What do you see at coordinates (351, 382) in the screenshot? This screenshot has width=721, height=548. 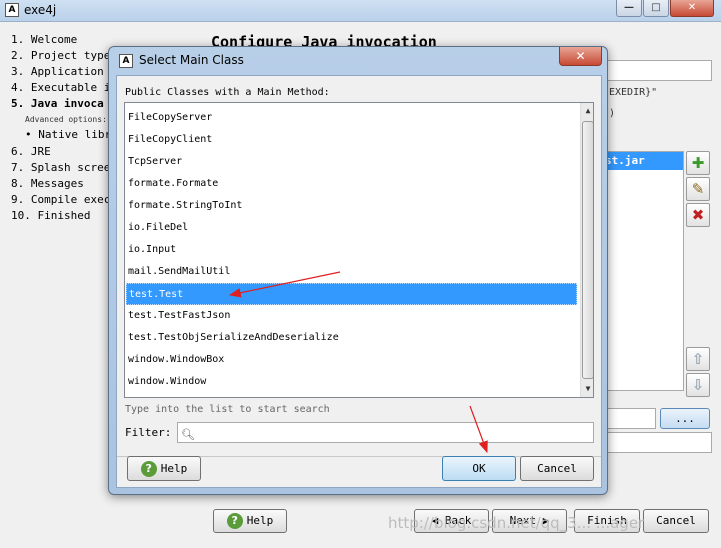 I see `list-item: window.Window` at bounding box center [351, 382].